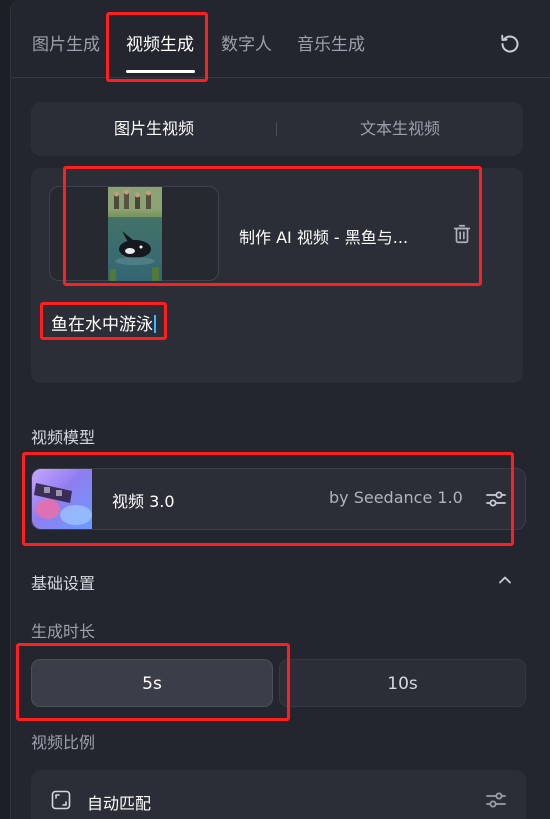 This screenshot has width=550, height=819. I want to click on mode-image-to-video: 图片生视频, so click(154, 129).